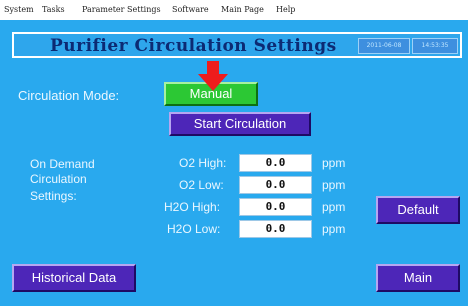 The height and width of the screenshot is (306, 468). I want to click on date-display: 2011-06-08, so click(384, 46).